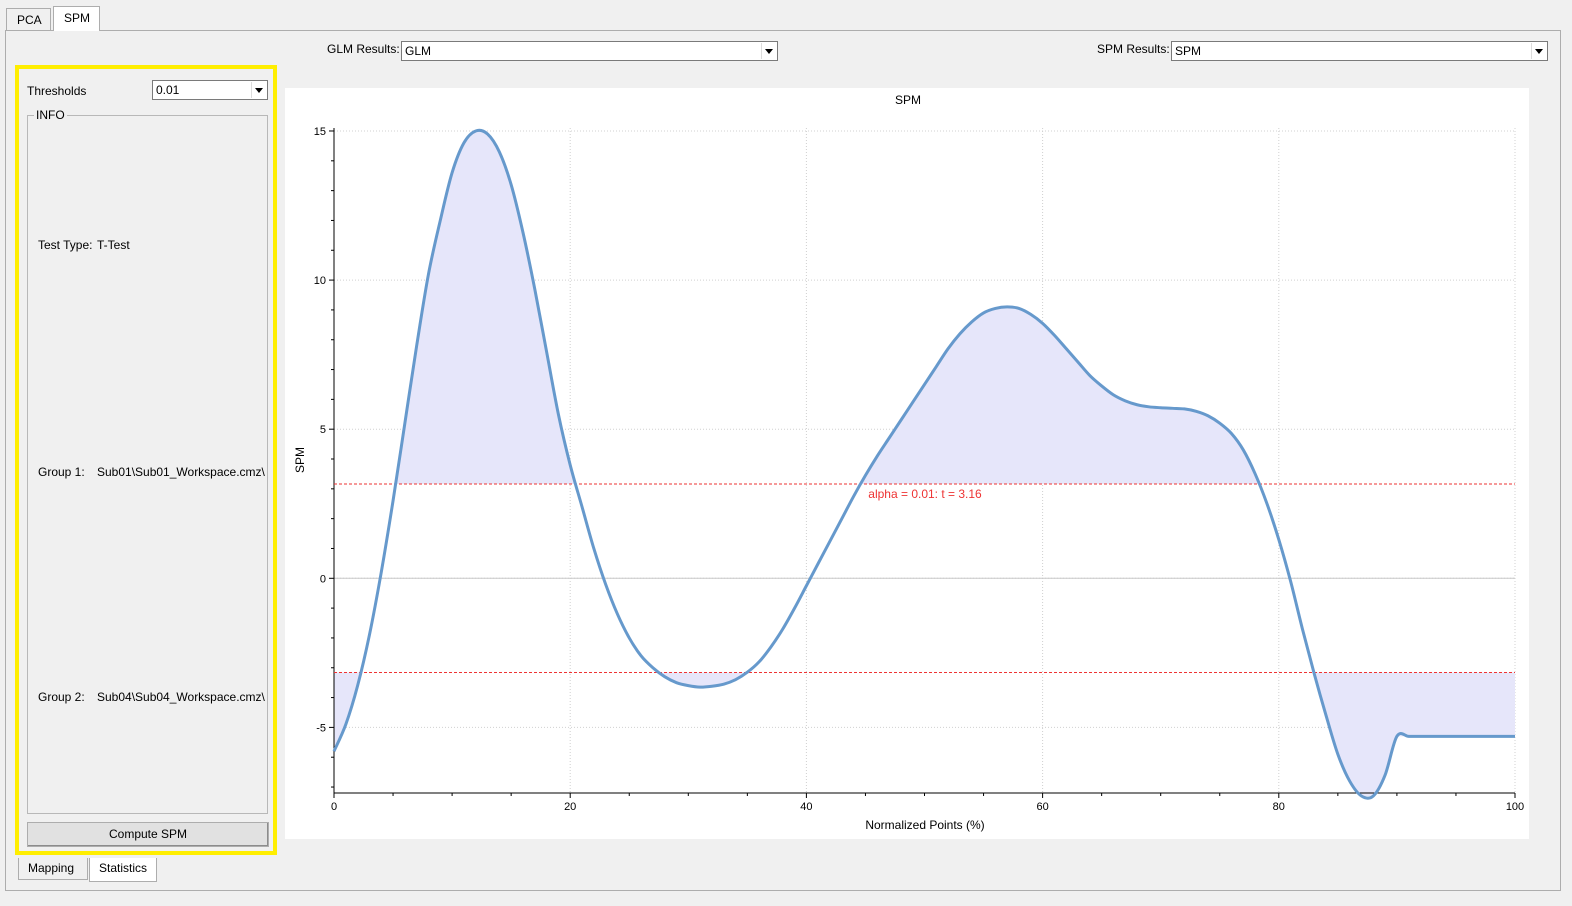 This screenshot has height=906, width=1572. What do you see at coordinates (76, 18) in the screenshot?
I see `tab-spm: SPM` at bounding box center [76, 18].